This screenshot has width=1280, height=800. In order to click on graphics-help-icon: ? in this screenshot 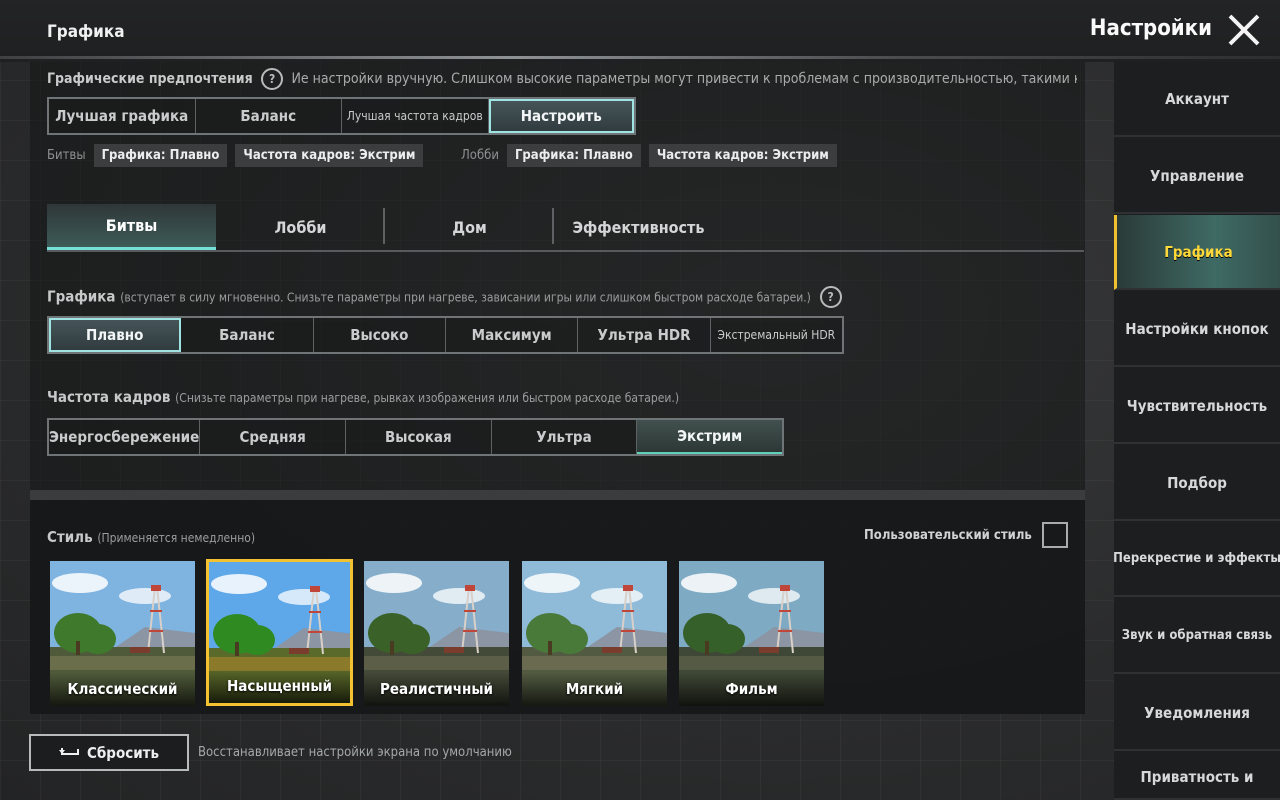, I will do `click(830, 297)`.